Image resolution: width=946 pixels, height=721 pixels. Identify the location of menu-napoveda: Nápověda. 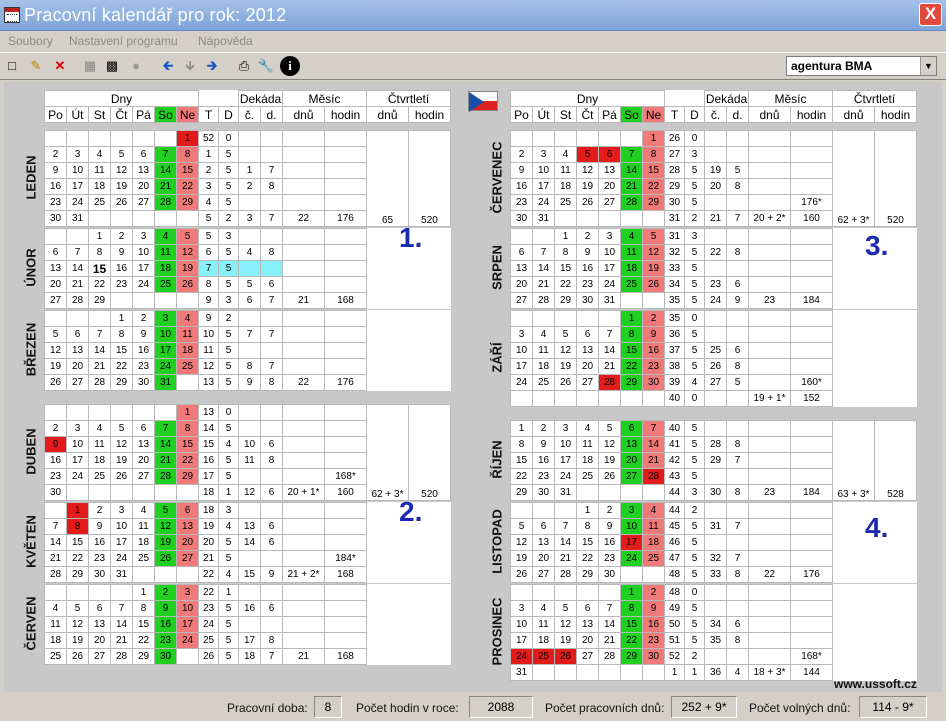
(225, 41).